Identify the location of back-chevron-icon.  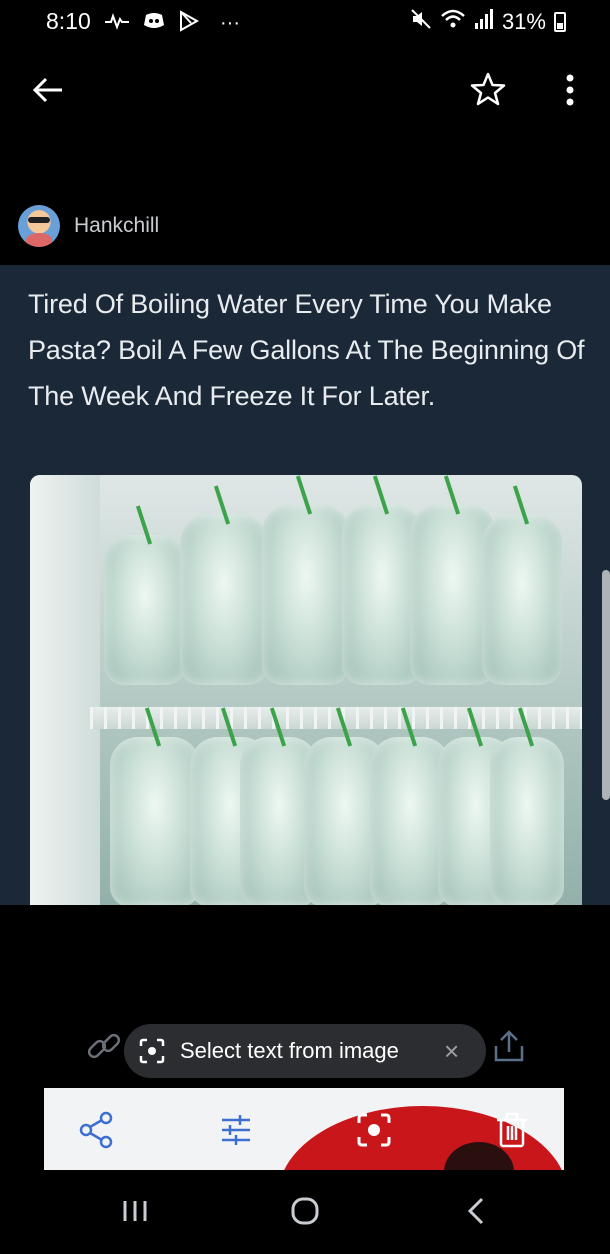
(476, 1211).